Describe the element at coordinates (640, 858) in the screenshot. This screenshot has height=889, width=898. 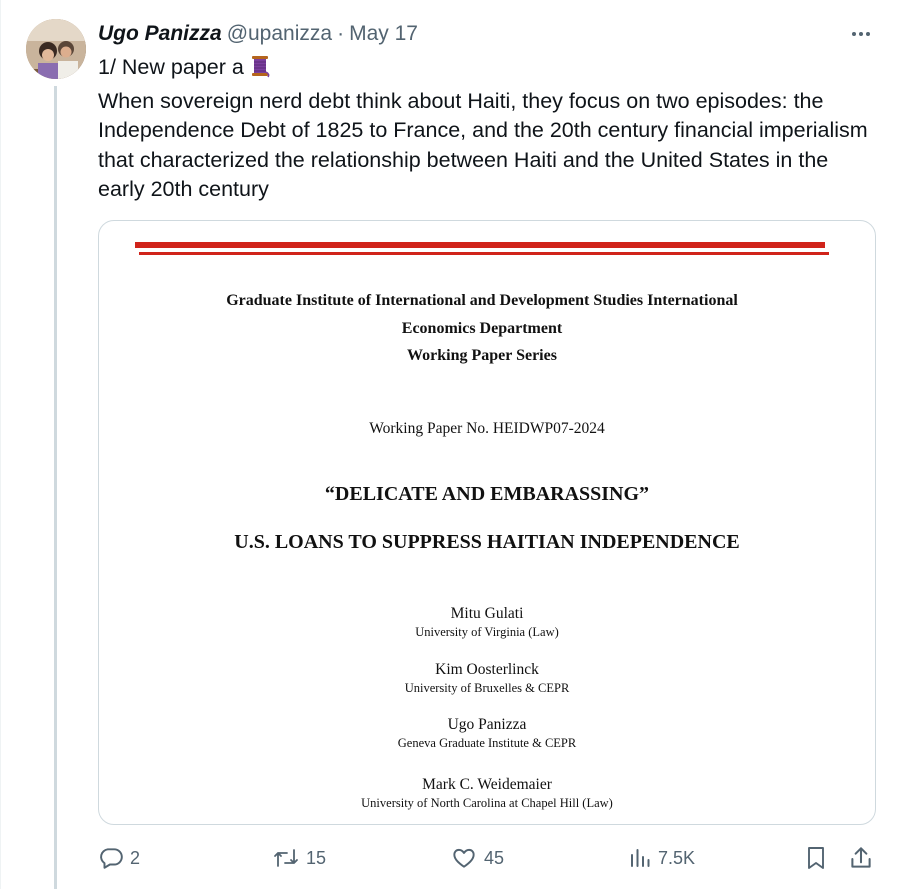
I see `analytics-icon` at that location.